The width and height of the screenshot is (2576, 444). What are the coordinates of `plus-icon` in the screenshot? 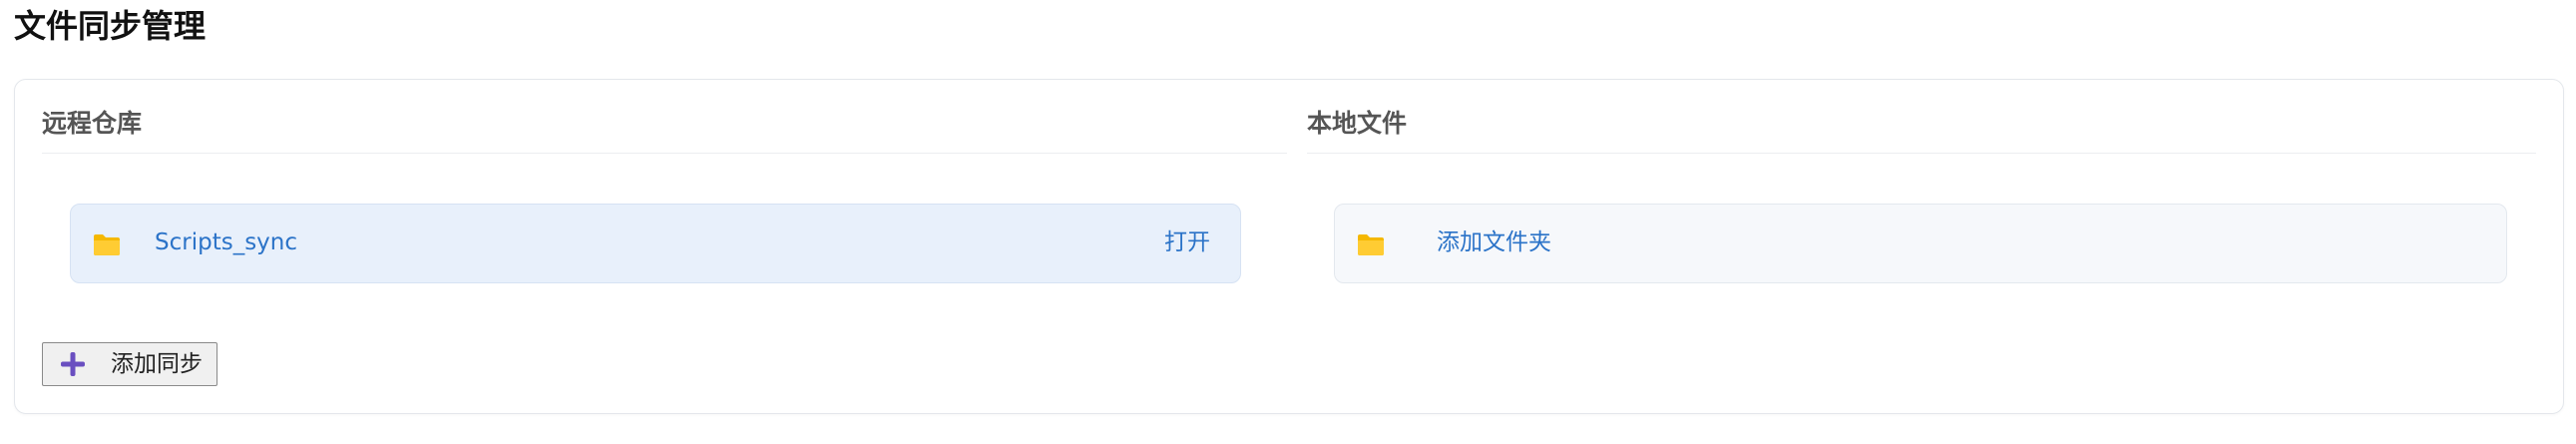 It's located at (73, 364).